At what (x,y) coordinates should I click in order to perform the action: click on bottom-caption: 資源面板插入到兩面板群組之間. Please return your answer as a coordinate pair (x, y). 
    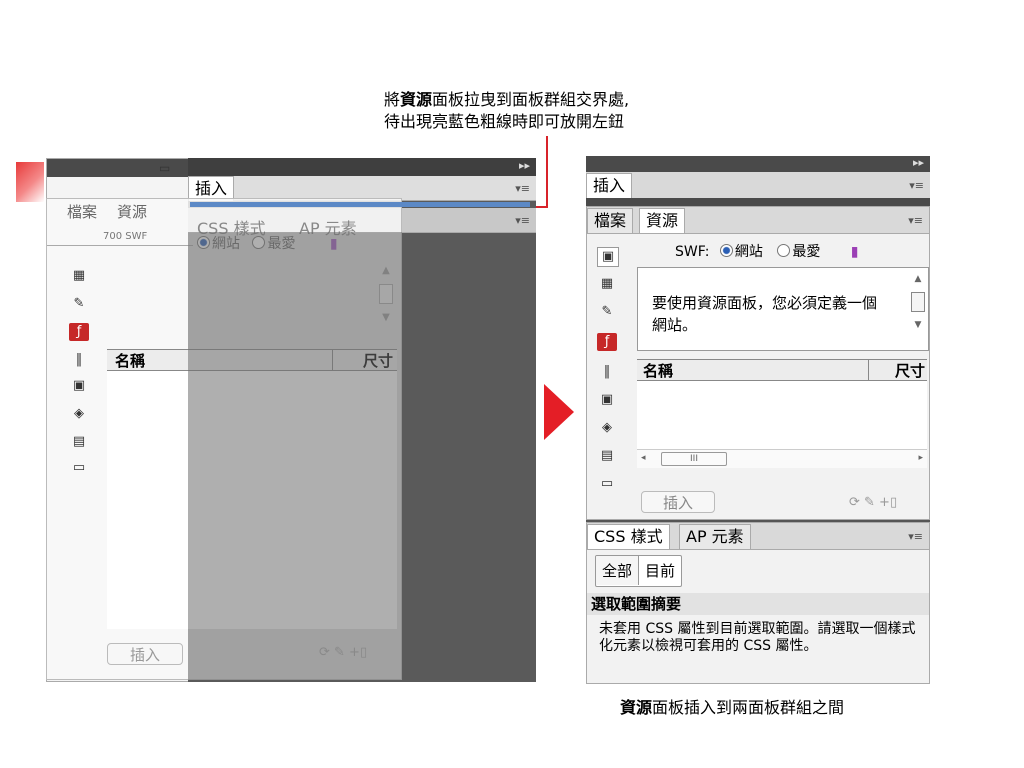
    Looking at the image, I should click on (732, 706).